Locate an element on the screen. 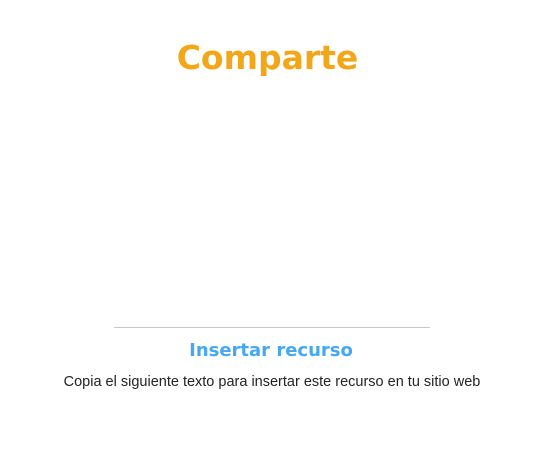 The height and width of the screenshot is (475, 545). section-divider is located at coordinates (272, 327).